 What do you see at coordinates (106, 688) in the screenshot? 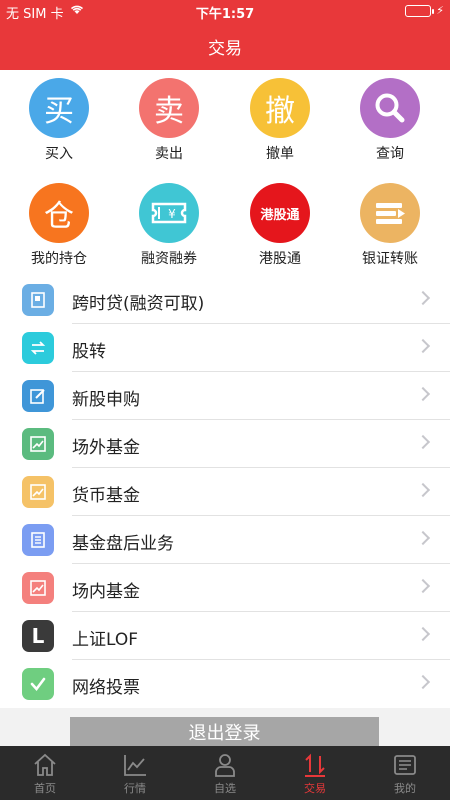
I see `list-item-label: 网络投票` at bounding box center [106, 688].